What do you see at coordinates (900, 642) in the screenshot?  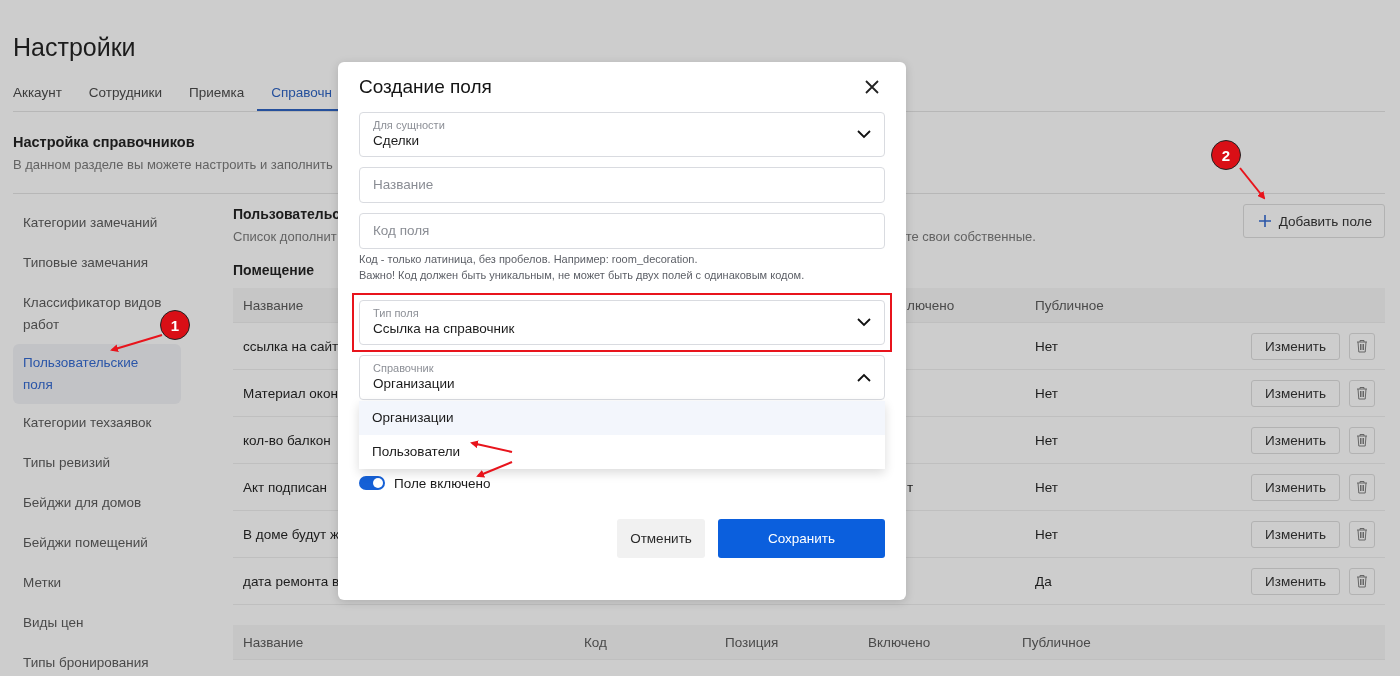 I see `column-header: Включено` at bounding box center [900, 642].